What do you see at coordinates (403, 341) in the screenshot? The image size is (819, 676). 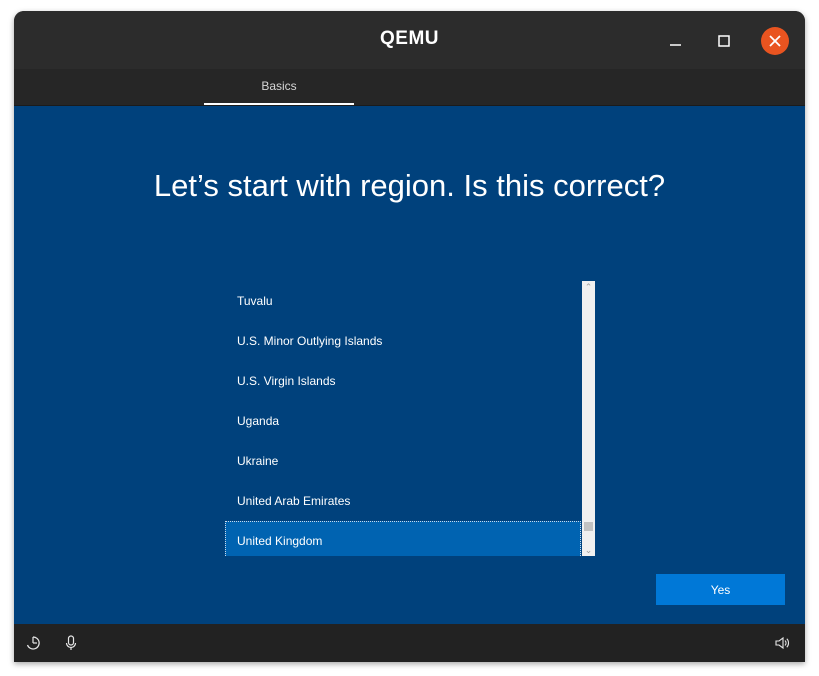 I see `list-item-us-minor-outlying-islands: U.S. Minor Outlying Islands` at bounding box center [403, 341].